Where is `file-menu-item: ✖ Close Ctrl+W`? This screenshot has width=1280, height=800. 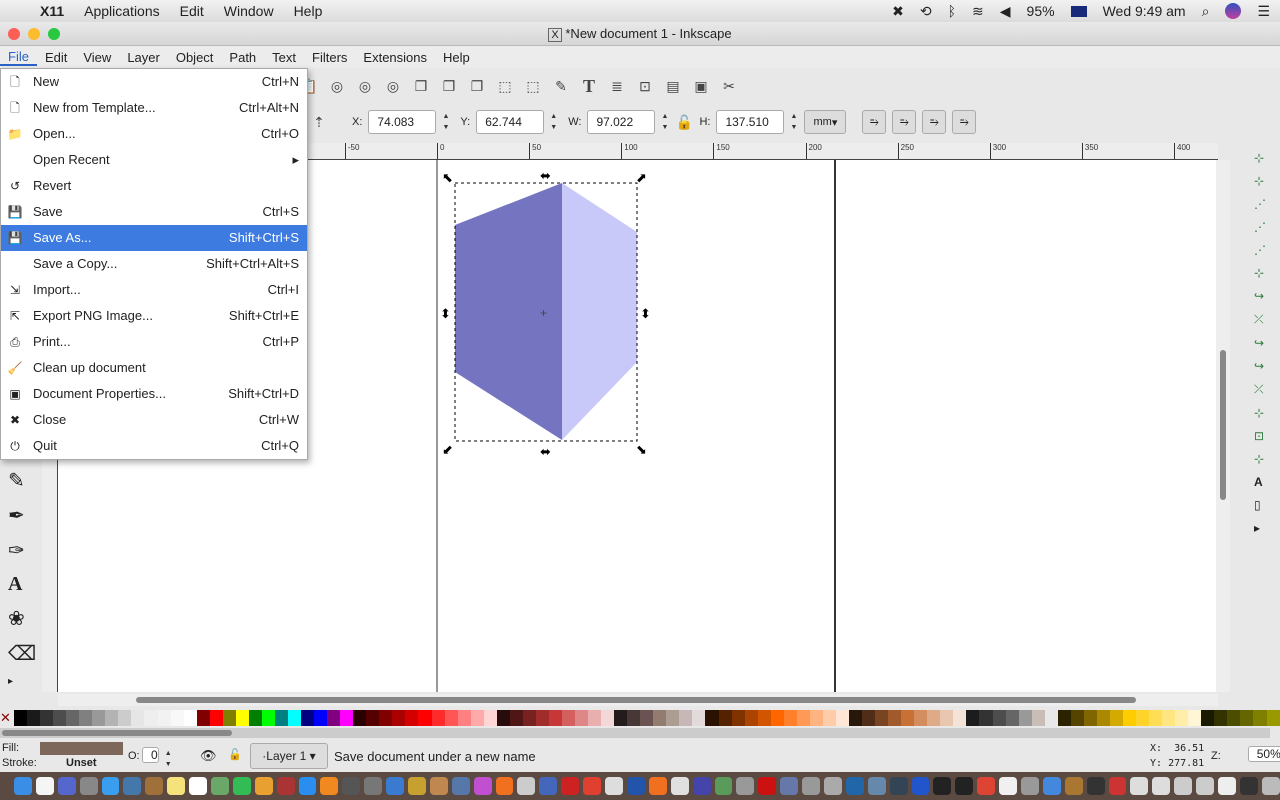 file-menu-item: ✖ Close Ctrl+W is located at coordinates (154, 420).